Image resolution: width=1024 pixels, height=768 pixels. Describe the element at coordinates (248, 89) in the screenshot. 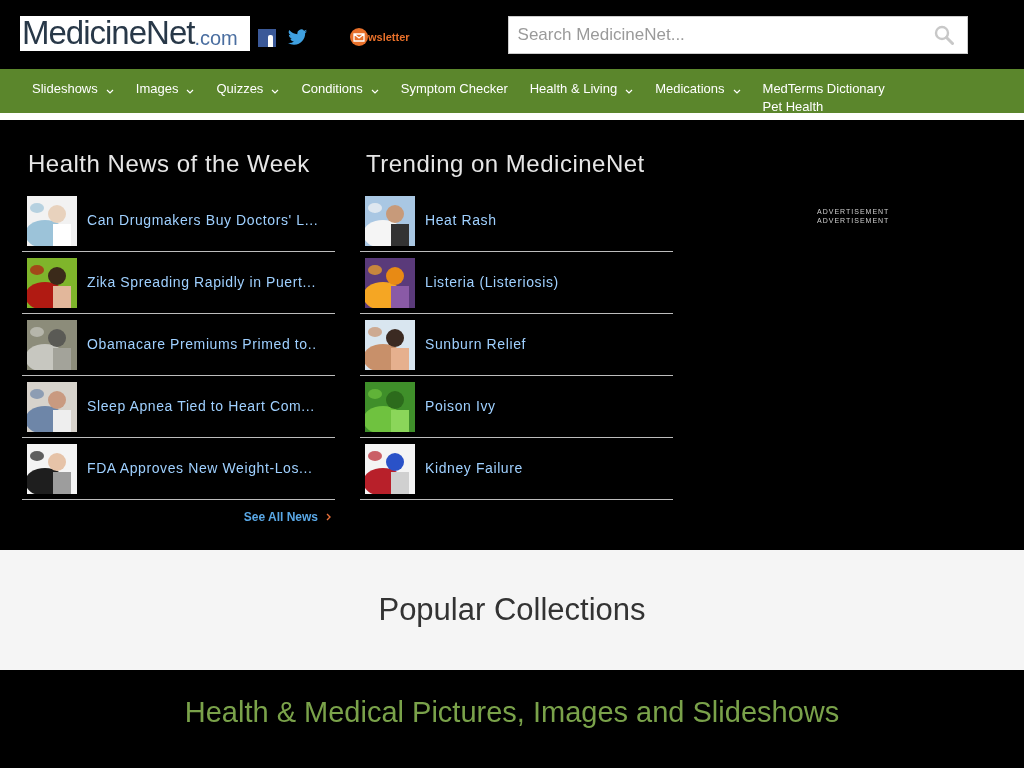

I see `nav-menu-item: Quizzes` at that location.